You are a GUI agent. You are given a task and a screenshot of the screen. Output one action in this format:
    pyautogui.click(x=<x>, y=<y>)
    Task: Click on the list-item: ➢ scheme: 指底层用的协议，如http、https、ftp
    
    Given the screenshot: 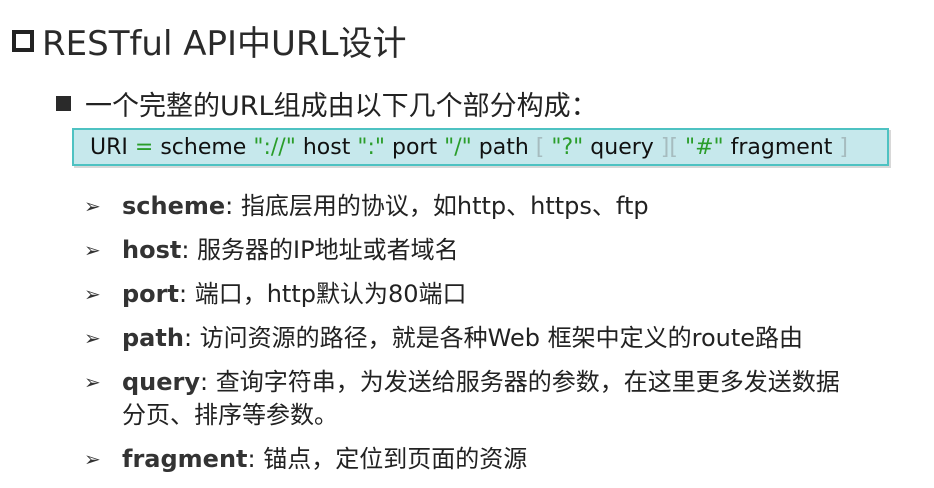 What is the action you would take?
    pyautogui.click(x=473, y=206)
    